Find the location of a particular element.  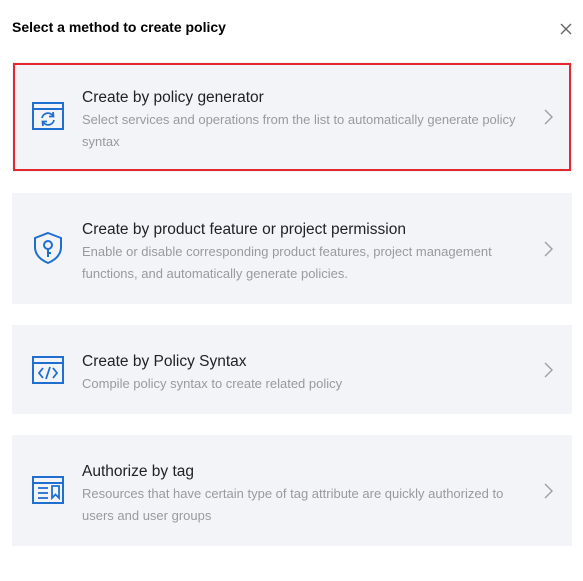

dialog-title: Select a method to create policy is located at coordinates (119, 27).